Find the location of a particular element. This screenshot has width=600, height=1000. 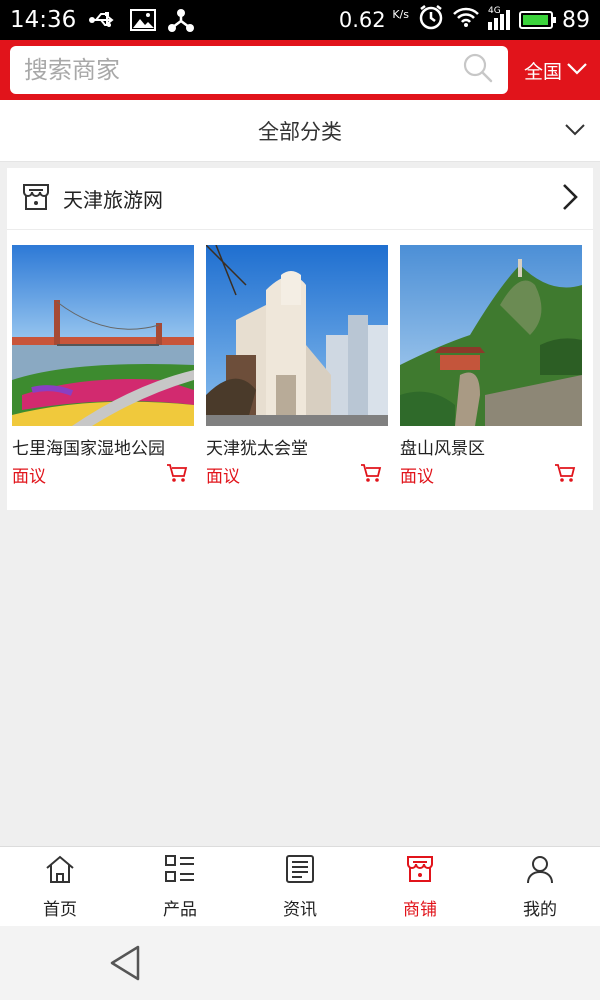

image-icon is located at coordinates (143, 20).